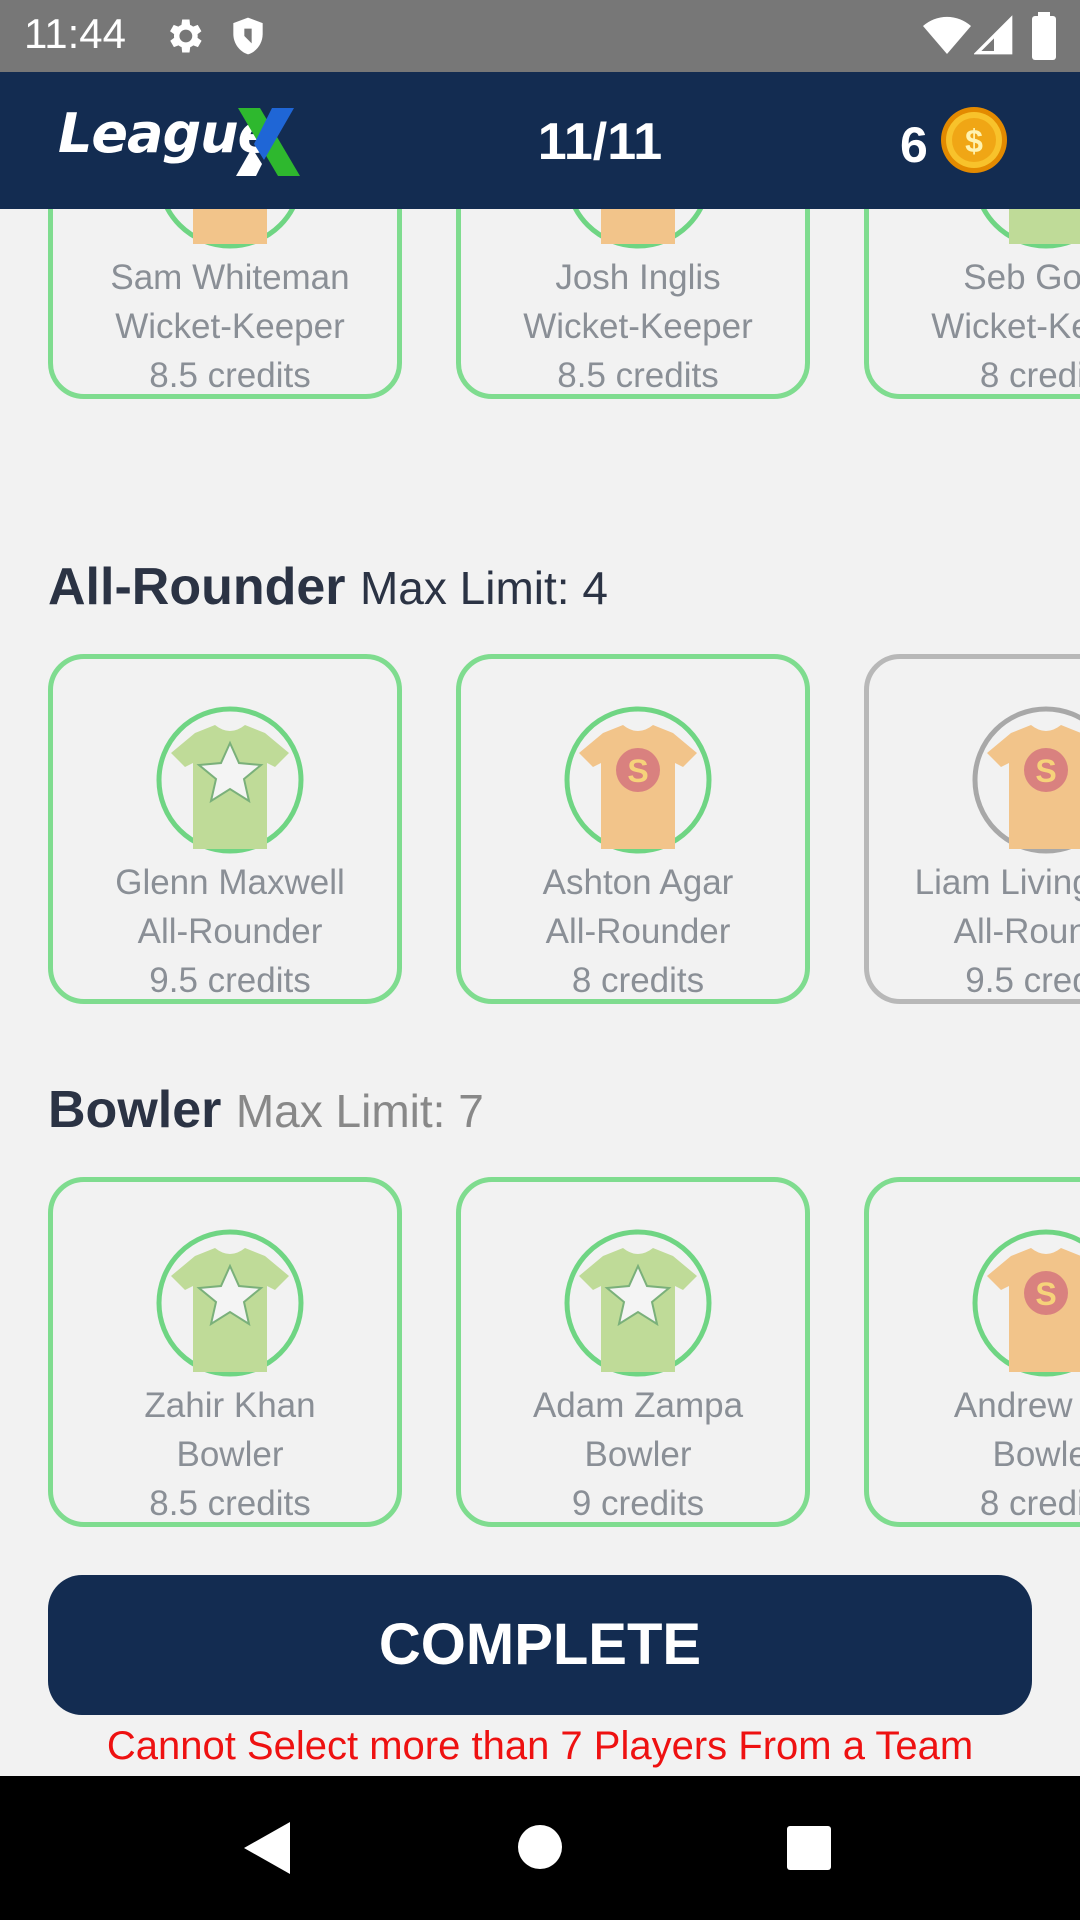  What do you see at coordinates (225, 304) in the screenshot?
I see `player-card: S Sam Whiteman Wicket-Keeper 8.5 credits` at bounding box center [225, 304].